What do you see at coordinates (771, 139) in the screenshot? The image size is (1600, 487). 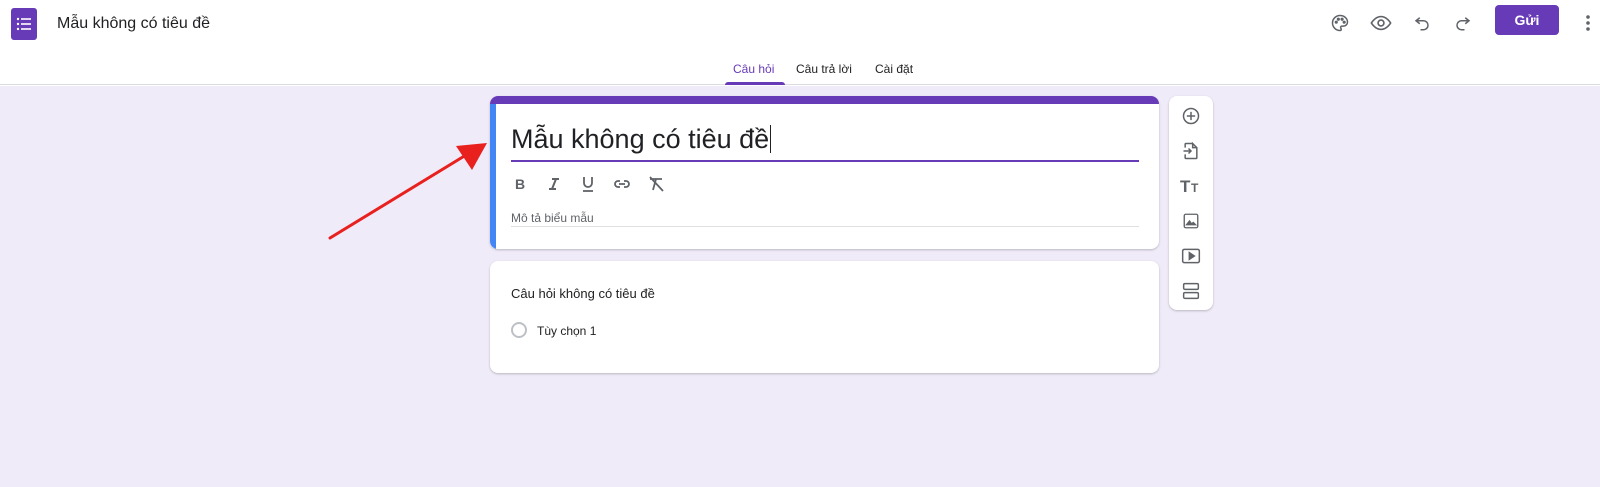 I see `text-cursor` at bounding box center [771, 139].